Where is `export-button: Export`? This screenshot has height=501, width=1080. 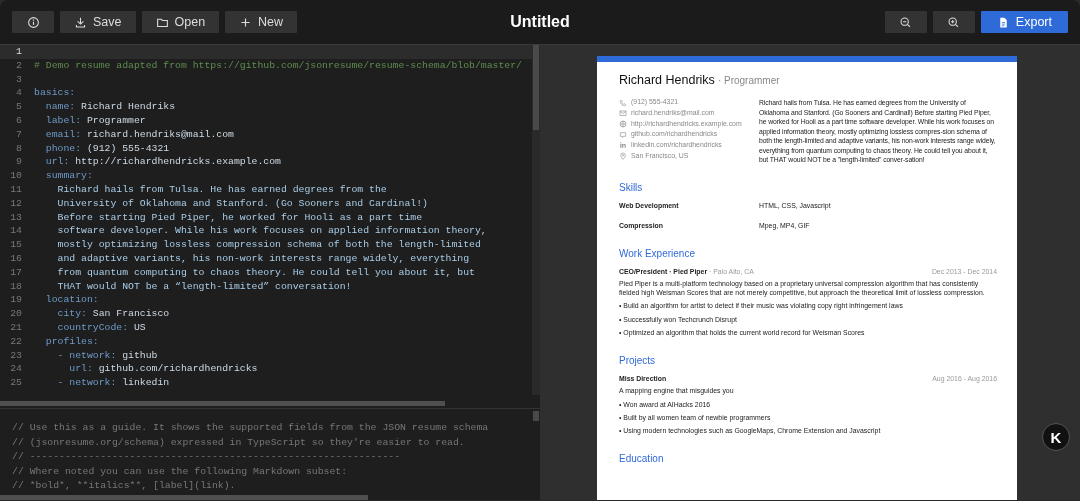
export-button: Export is located at coordinates (1024, 22).